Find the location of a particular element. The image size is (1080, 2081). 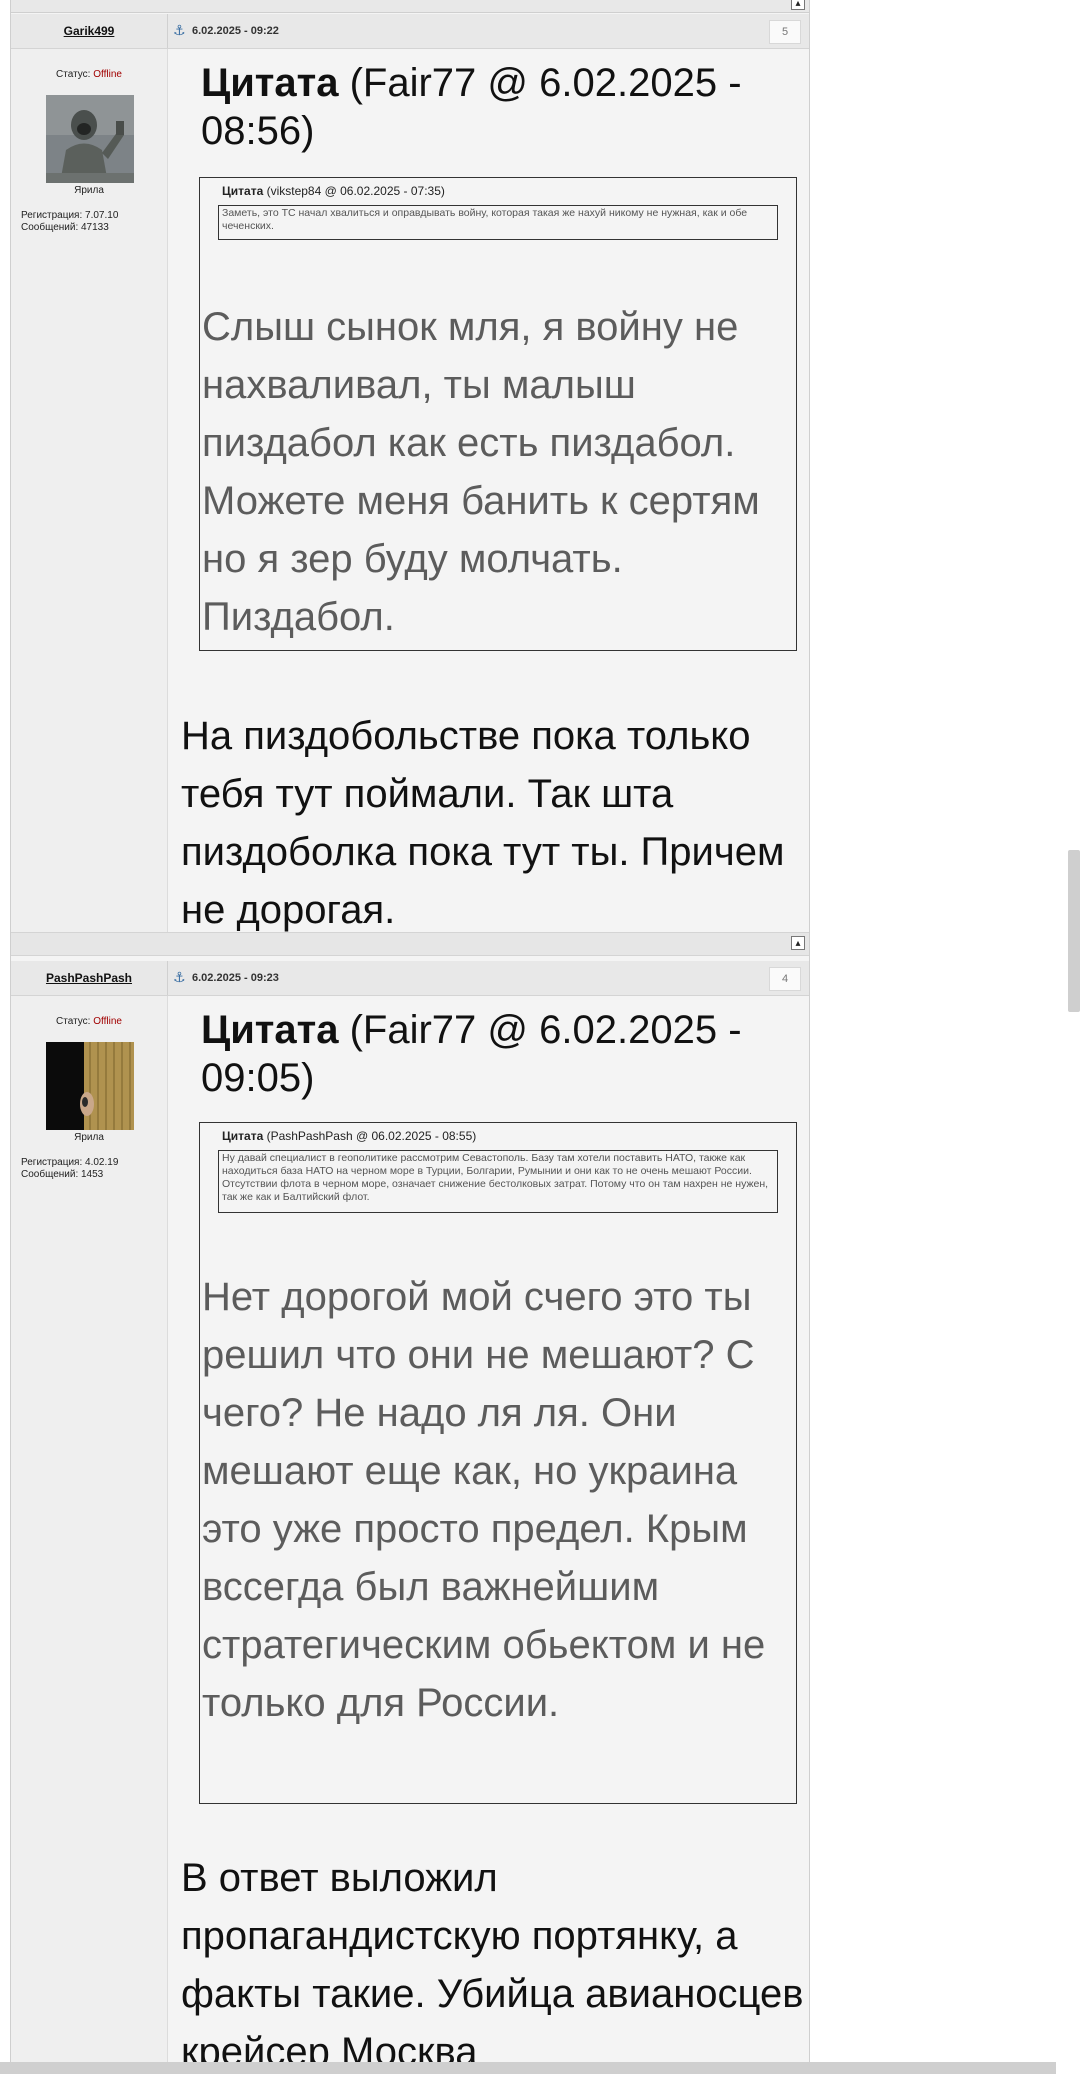

horizontal-scrollbar is located at coordinates (528, 2068).